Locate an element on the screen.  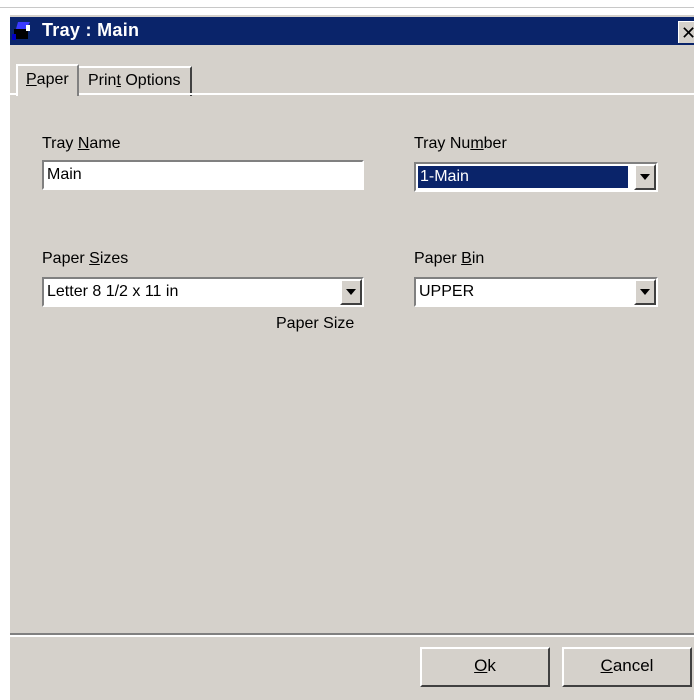
tray-name-label-pre: Tray is located at coordinates (60, 143).